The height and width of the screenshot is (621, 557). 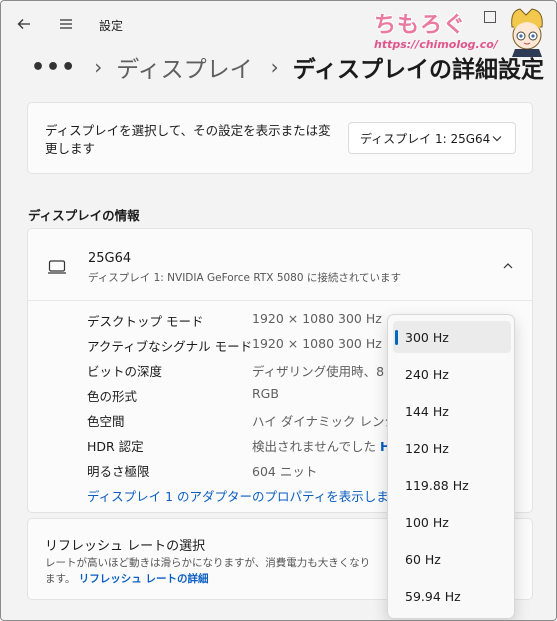 I want to click on info-row-value: 検出されませんでした HDI, so click(x=329, y=445).